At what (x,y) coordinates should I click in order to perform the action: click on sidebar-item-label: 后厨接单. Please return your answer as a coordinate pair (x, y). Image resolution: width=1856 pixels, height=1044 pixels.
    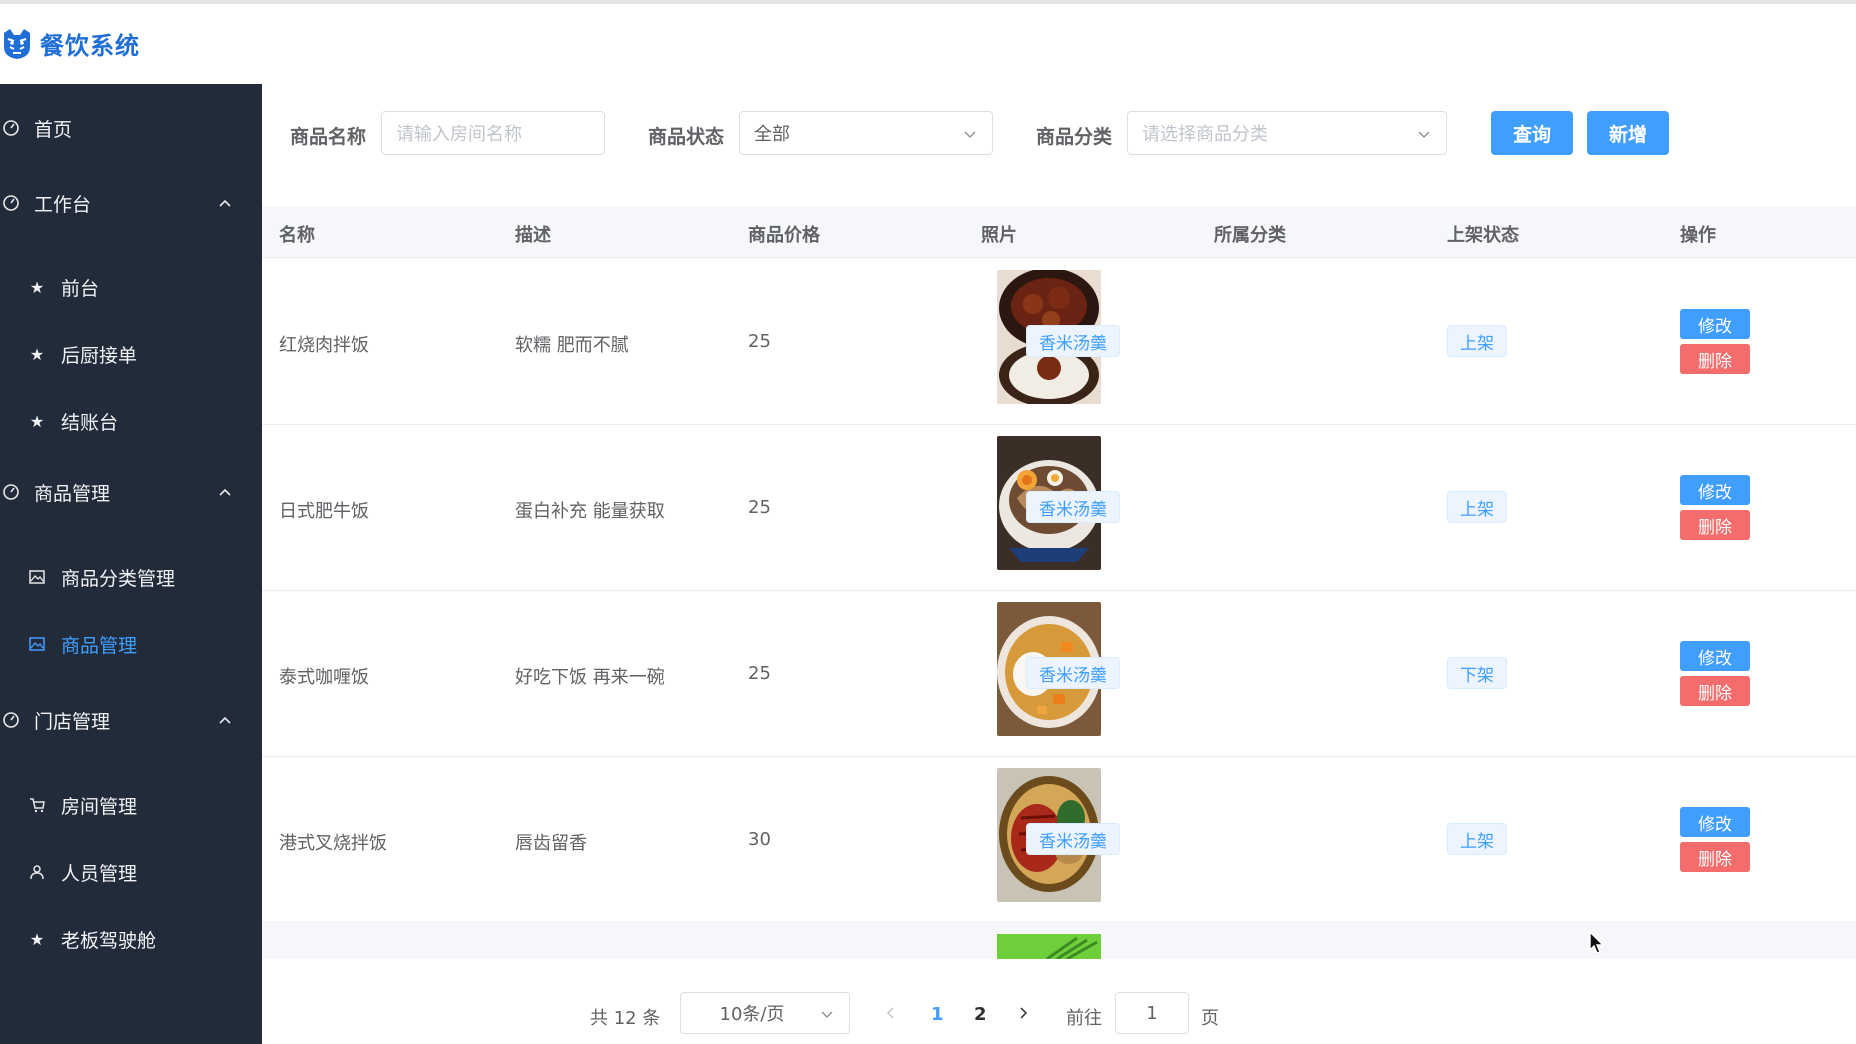
    Looking at the image, I should click on (99, 355).